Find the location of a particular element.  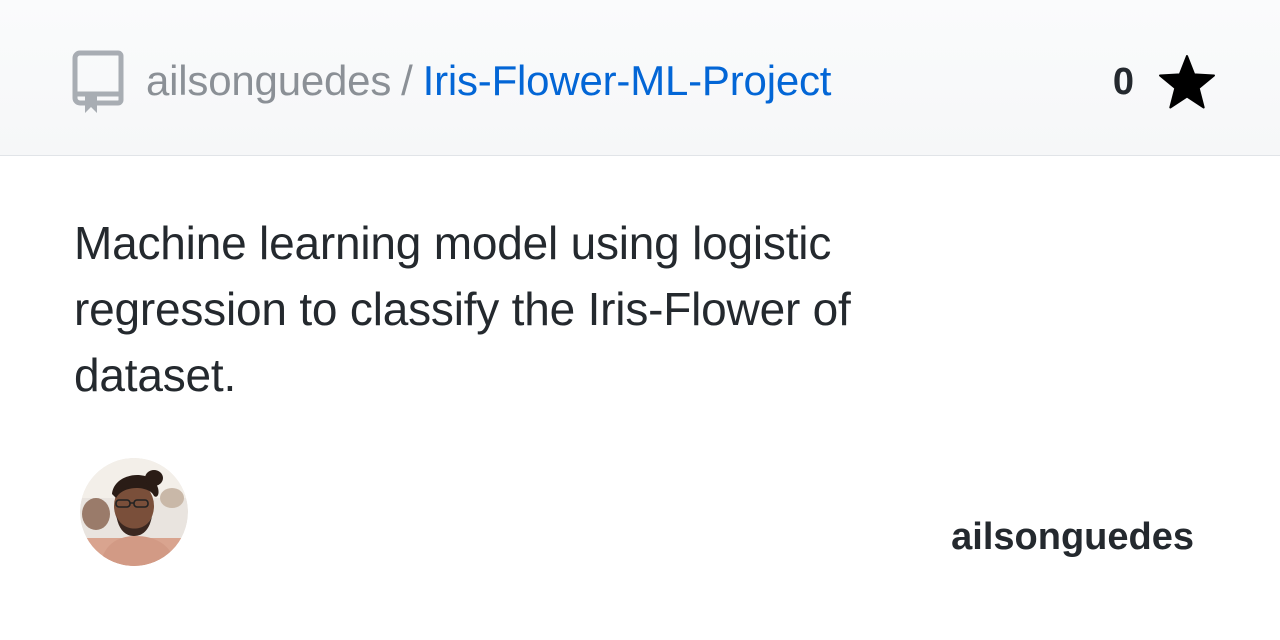

repo-name-link: Iris-Flower-ML-Project is located at coordinates (627, 80).